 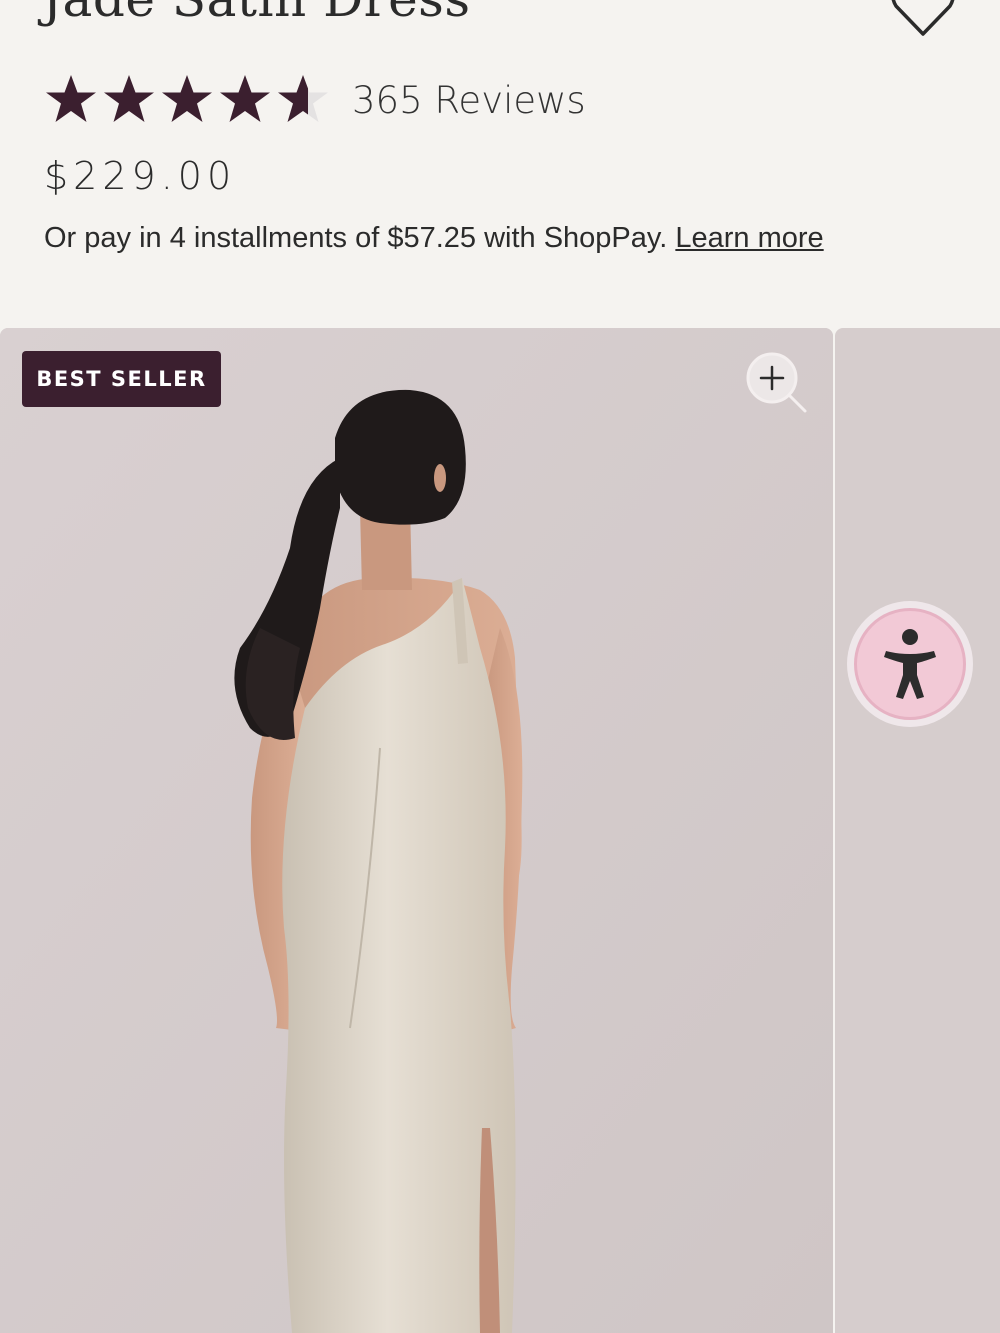 I want to click on star-rating, so click(x=187, y=100).